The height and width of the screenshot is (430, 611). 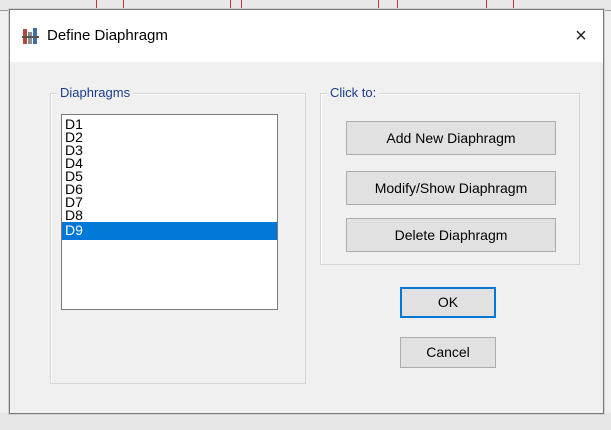 I want to click on list-item: D2, so click(x=169, y=137).